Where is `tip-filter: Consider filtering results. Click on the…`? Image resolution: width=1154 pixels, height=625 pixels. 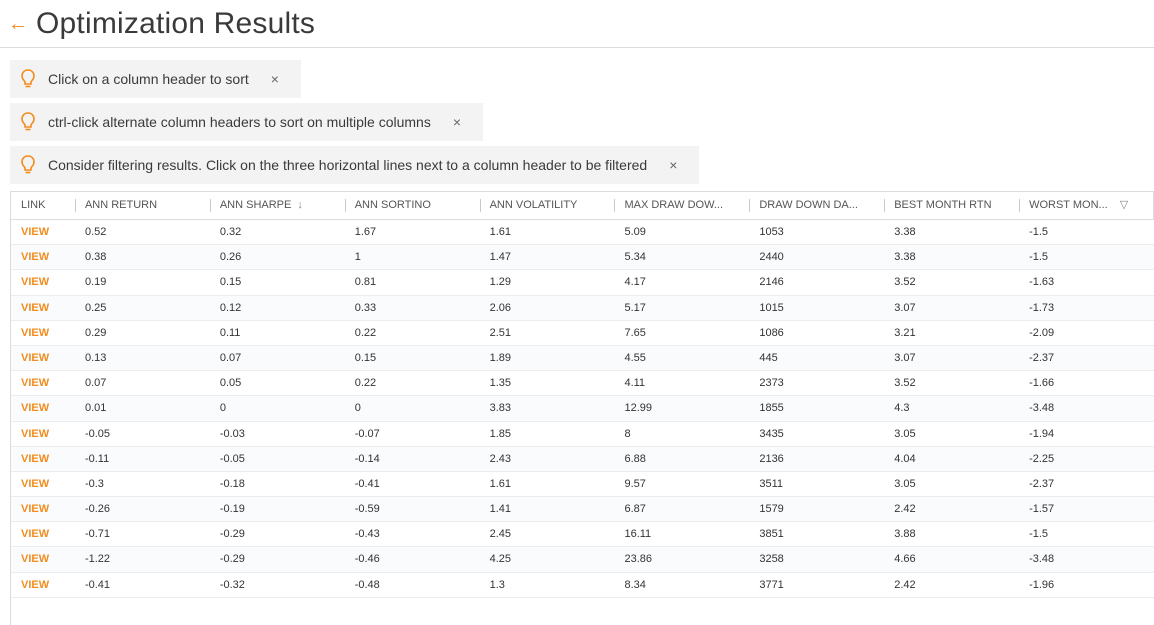
tip-filter: Consider filtering results. Click on the… is located at coordinates (355, 165).